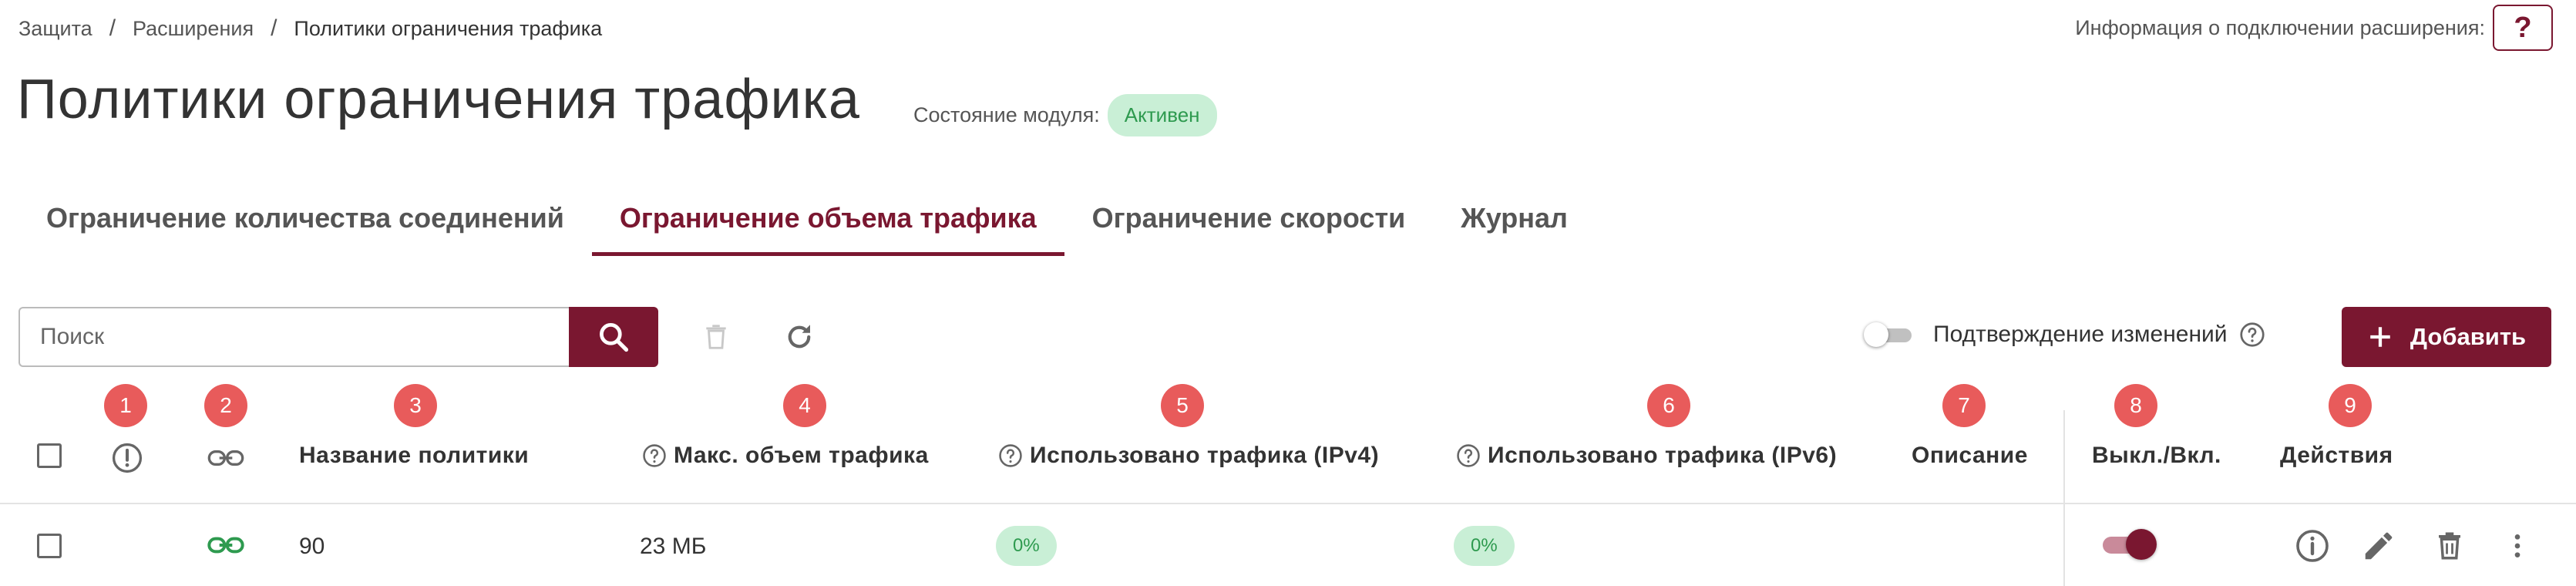  I want to click on row-checkbox, so click(49, 546).